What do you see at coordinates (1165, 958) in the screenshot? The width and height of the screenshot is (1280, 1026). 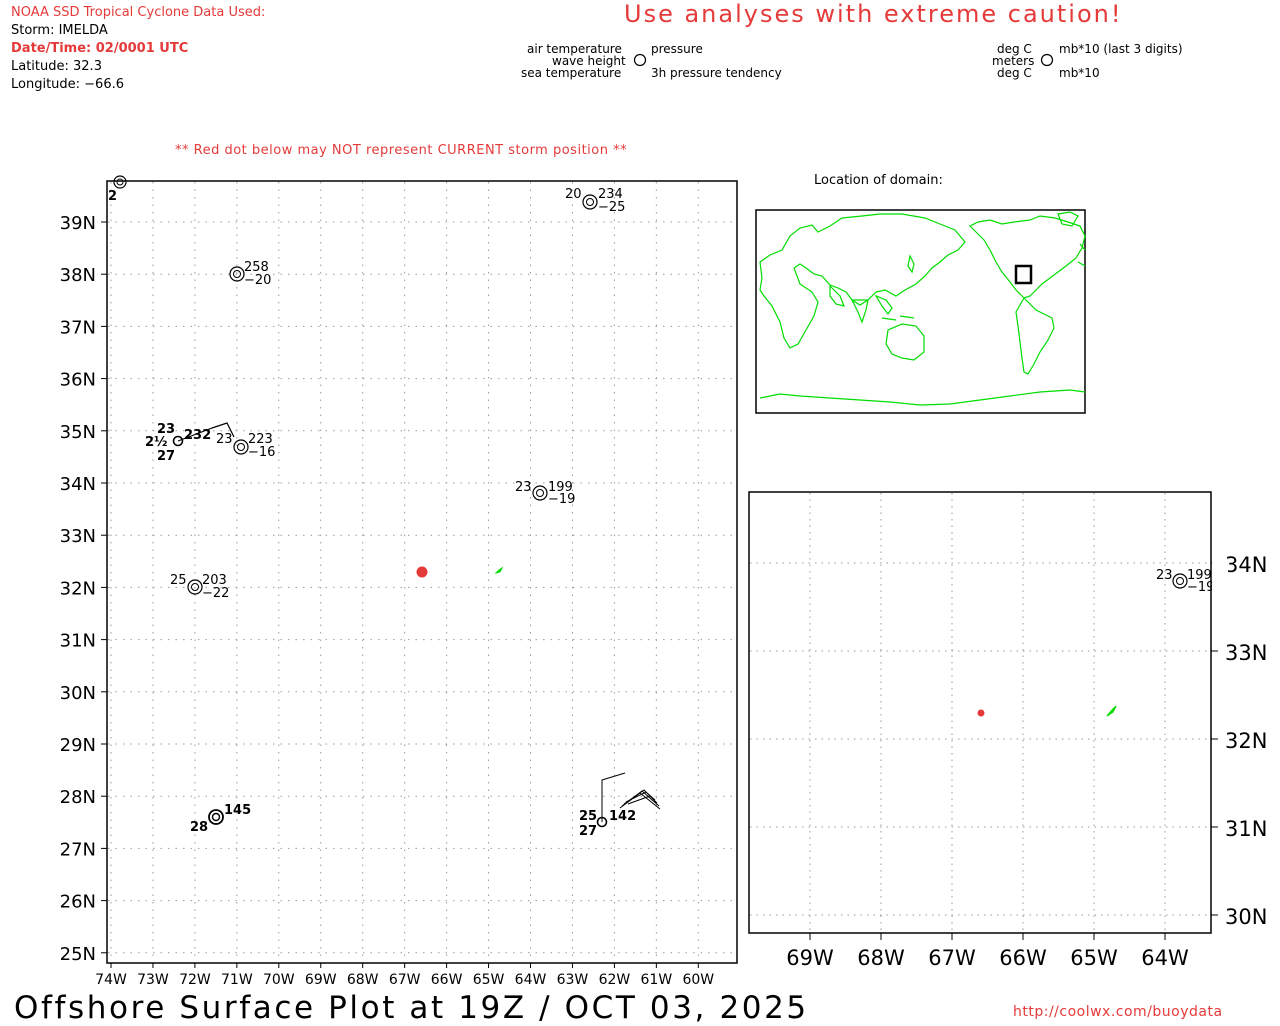 I see `lon-label: 64W` at bounding box center [1165, 958].